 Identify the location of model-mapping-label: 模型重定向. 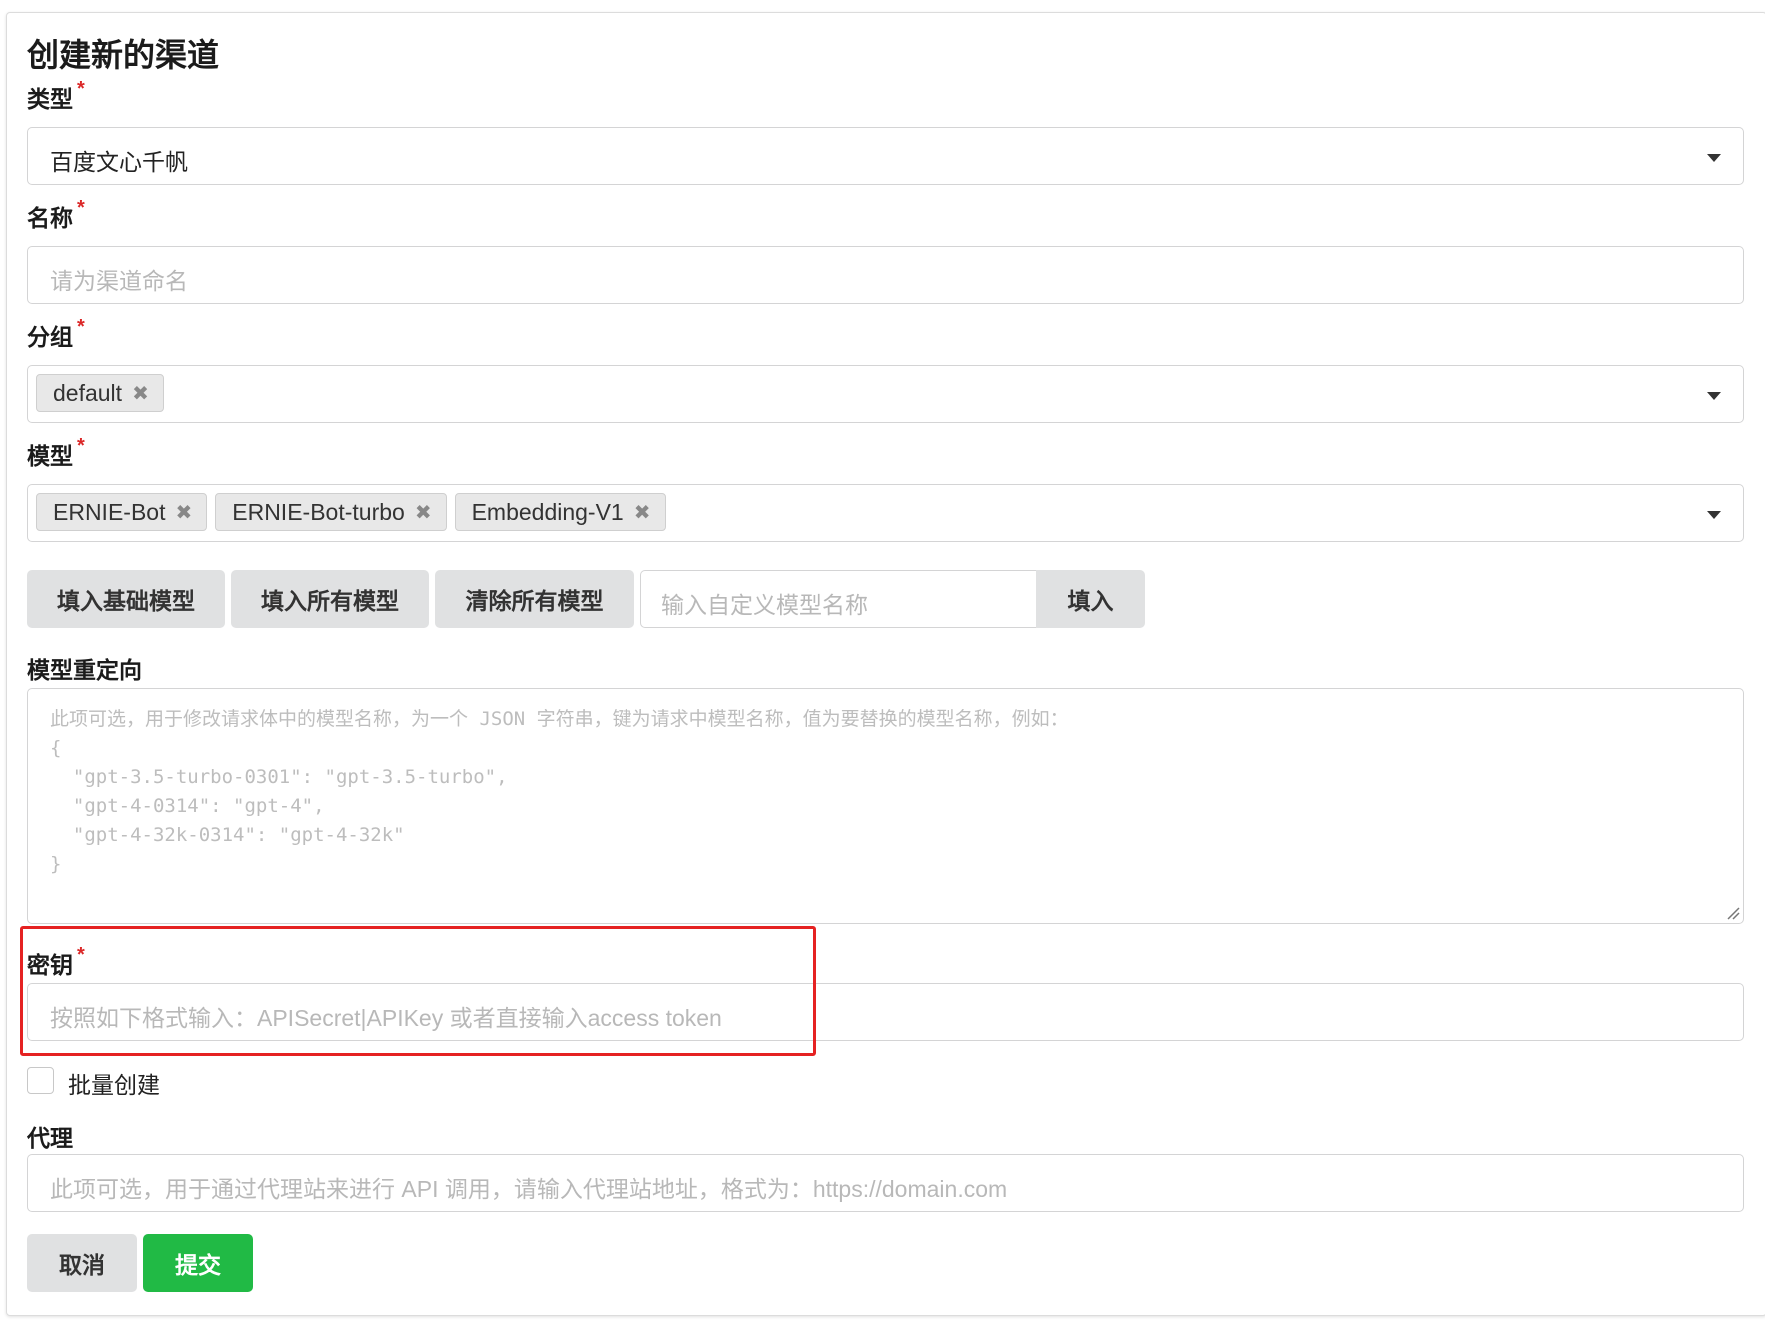
(84, 670).